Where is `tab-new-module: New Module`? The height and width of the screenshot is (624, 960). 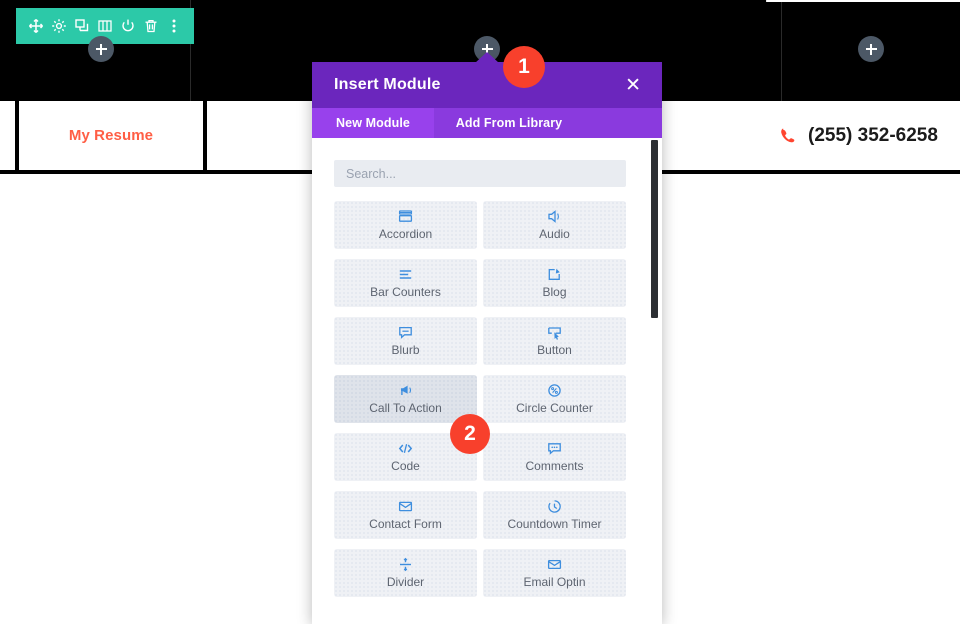
tab-new-module: New Module is located at coordinates (373, 123).